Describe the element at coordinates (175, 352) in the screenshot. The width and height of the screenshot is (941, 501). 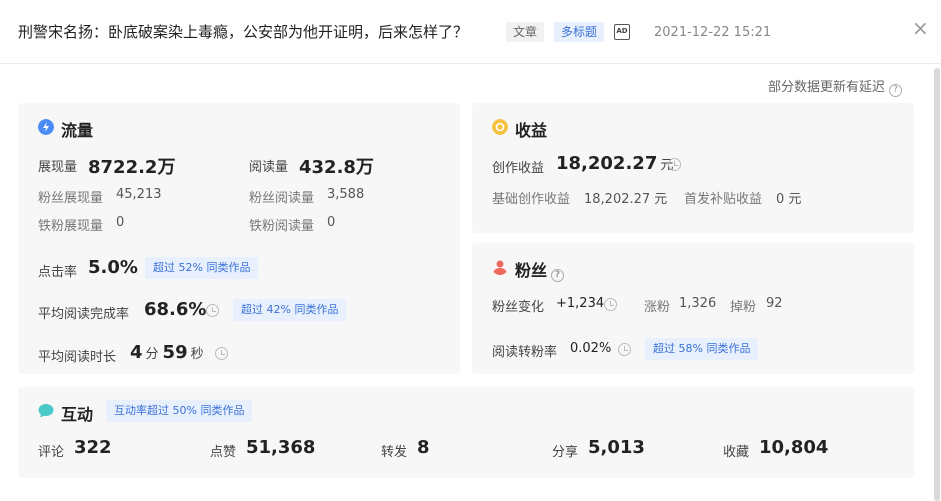
I see `duration-seconds: 59` at that location.